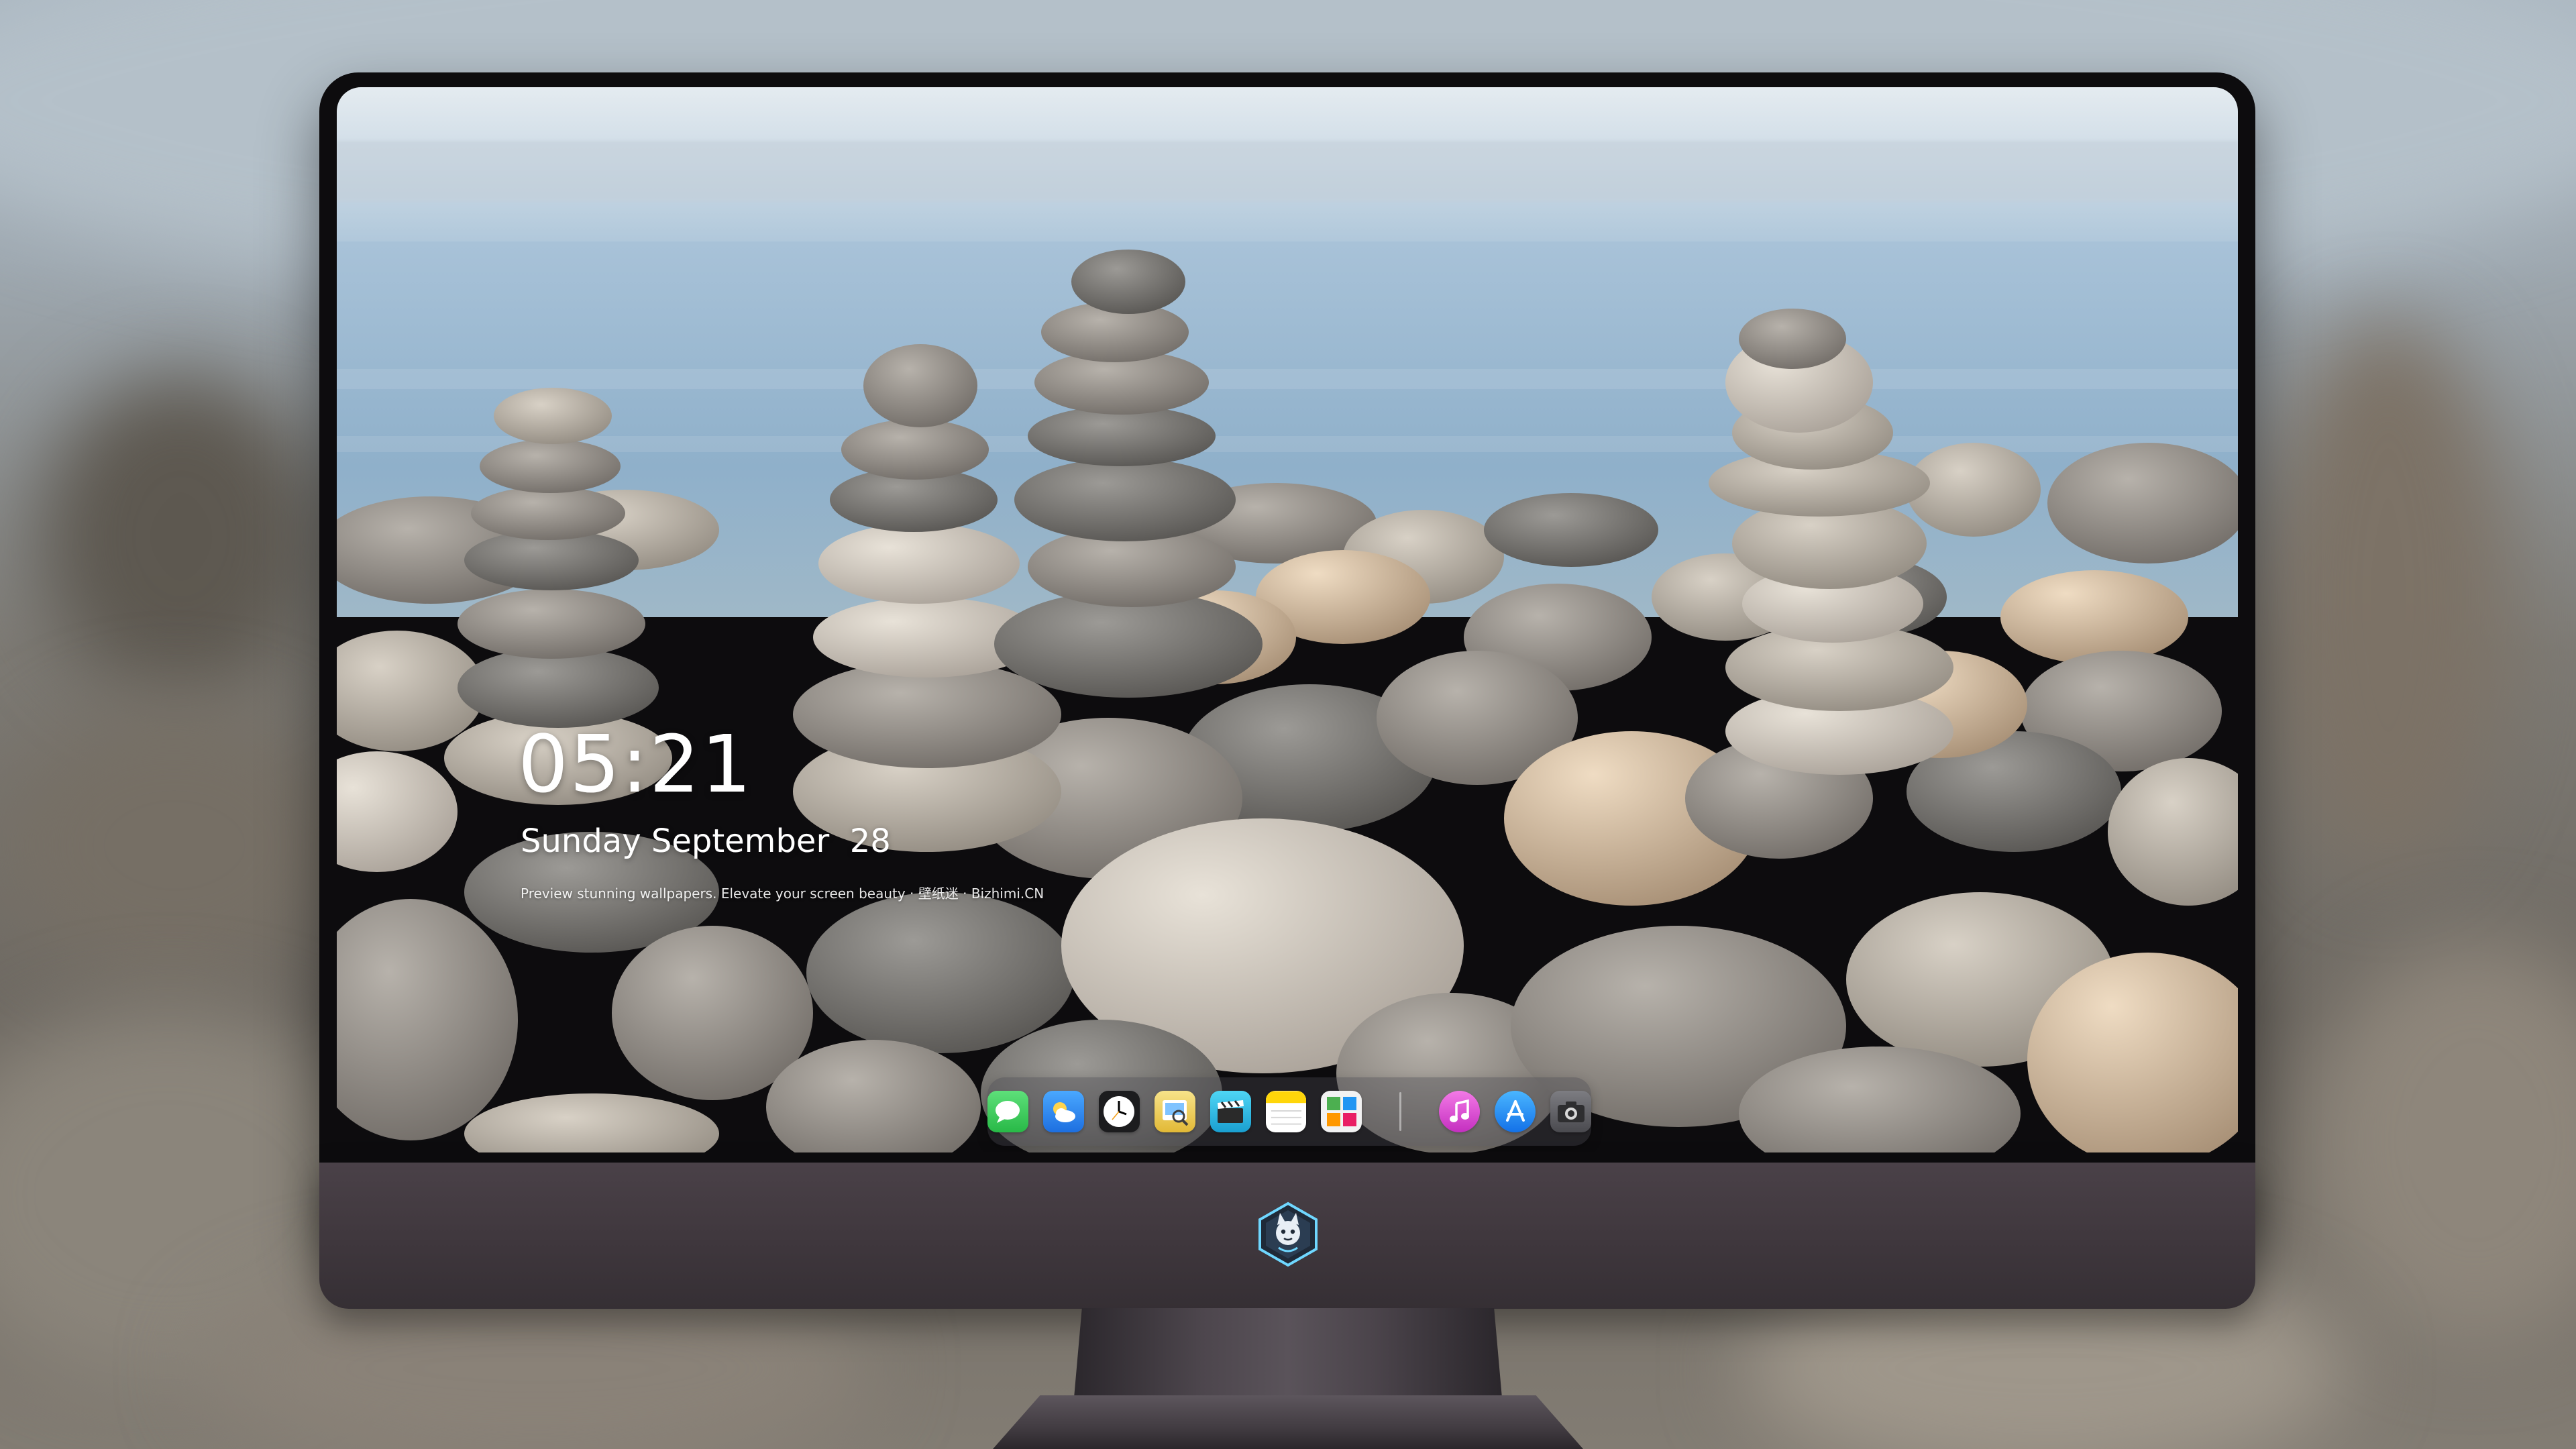 The image size is (2576, 1449). What do you see at coordinates (706, 841) in the screenshot?
I see `lock-clock-date: Sunday September 28` at bounding box center [706, 841].